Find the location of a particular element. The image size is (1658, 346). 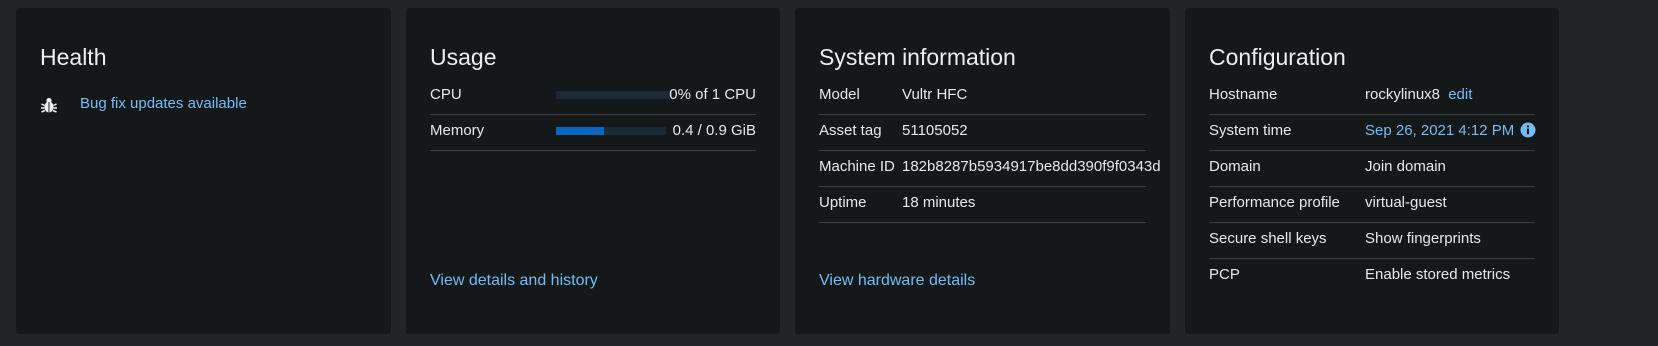

show-fingerprints-link: Show fingerprints is located at coordinates (1423, 239).